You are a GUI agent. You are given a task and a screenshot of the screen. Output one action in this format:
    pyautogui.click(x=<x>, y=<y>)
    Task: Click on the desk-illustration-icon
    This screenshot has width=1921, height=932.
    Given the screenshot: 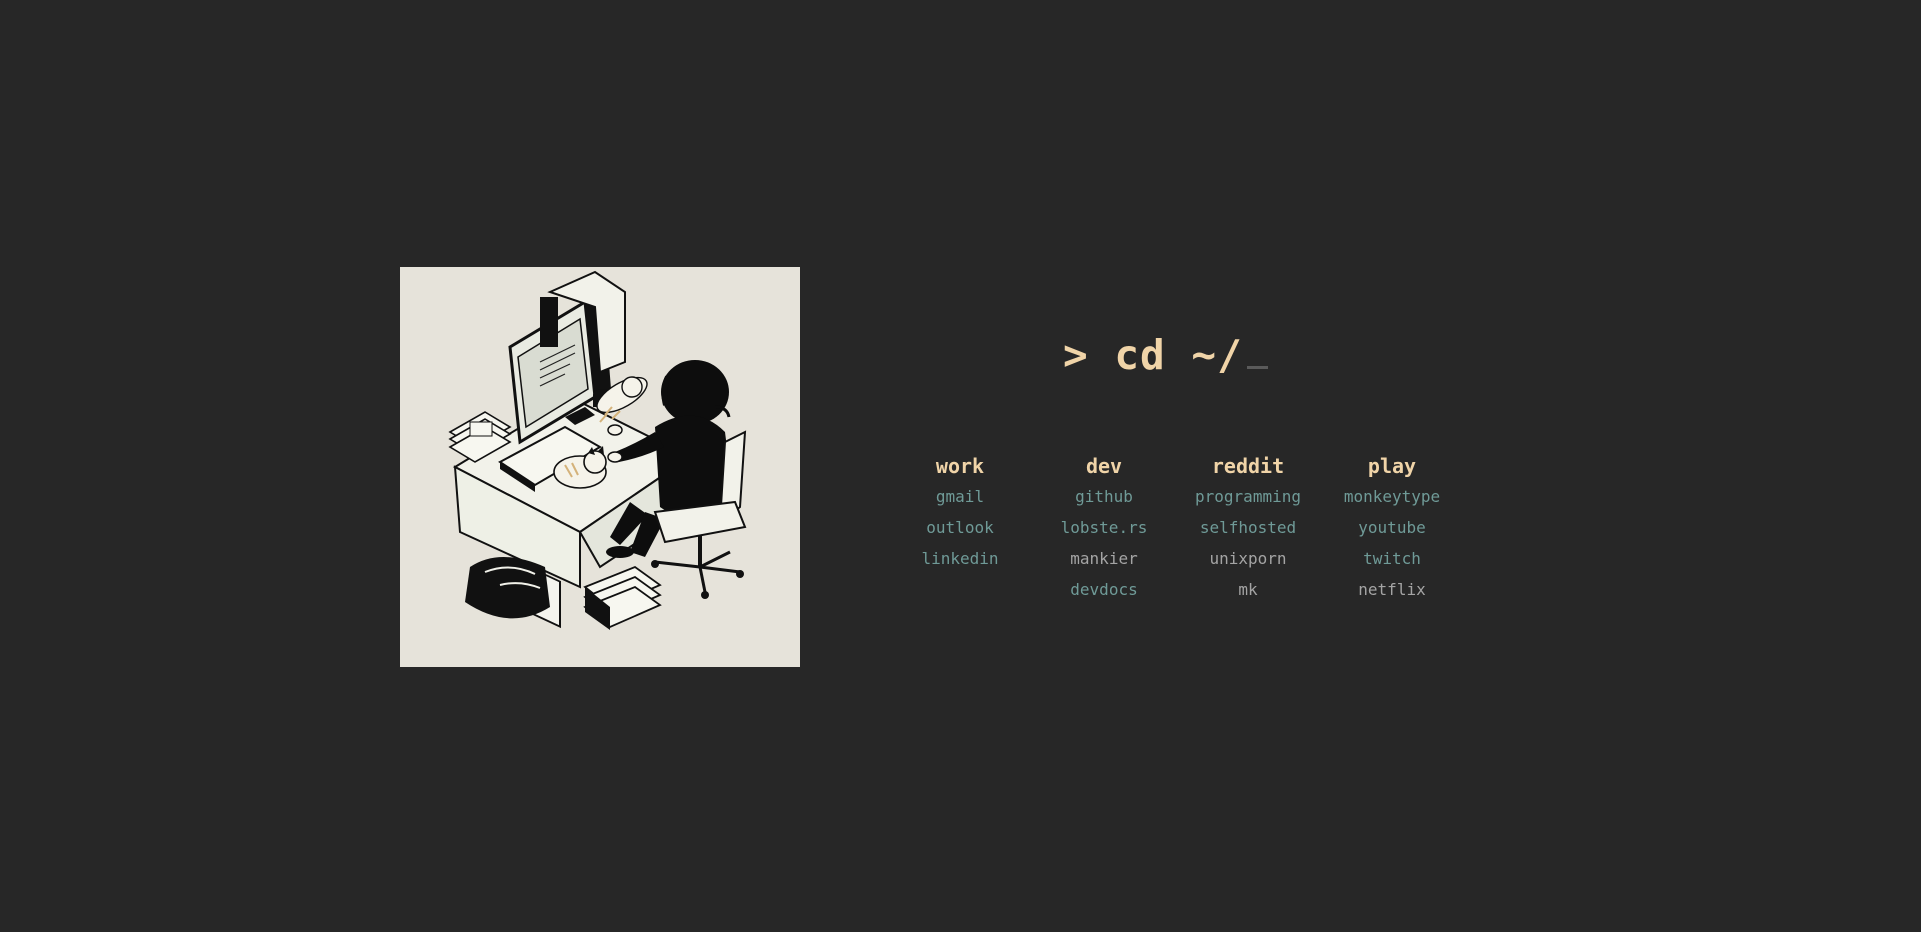 What is the action you would take?
    pyautogui.click(x=597, y=450)
    